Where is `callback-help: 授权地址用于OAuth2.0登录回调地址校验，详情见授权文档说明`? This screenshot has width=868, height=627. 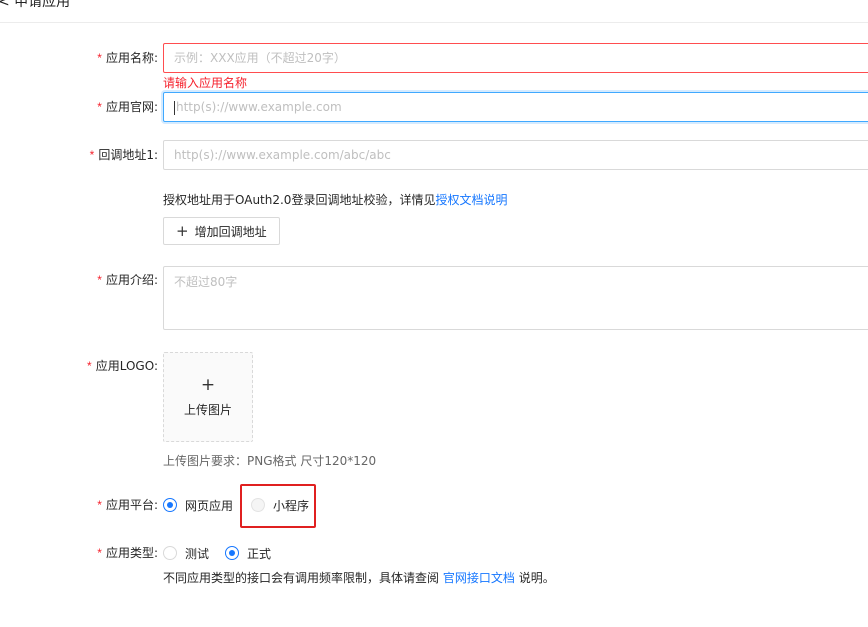 callback-help: 授权地址用于OAuth2.0登录回调地址校验，详情见授权文档说明 is located at coordinates (335, 200).